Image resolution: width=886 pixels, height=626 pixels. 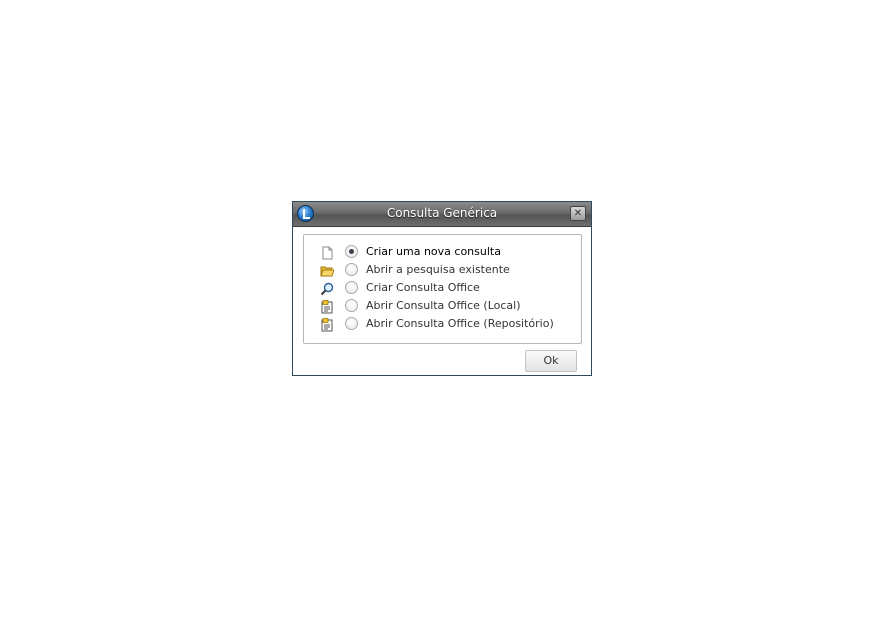 What do you see at coordinates (327, 288) in the screenshot?
I see `magnifier-icon` at bounding box center [327, 288].